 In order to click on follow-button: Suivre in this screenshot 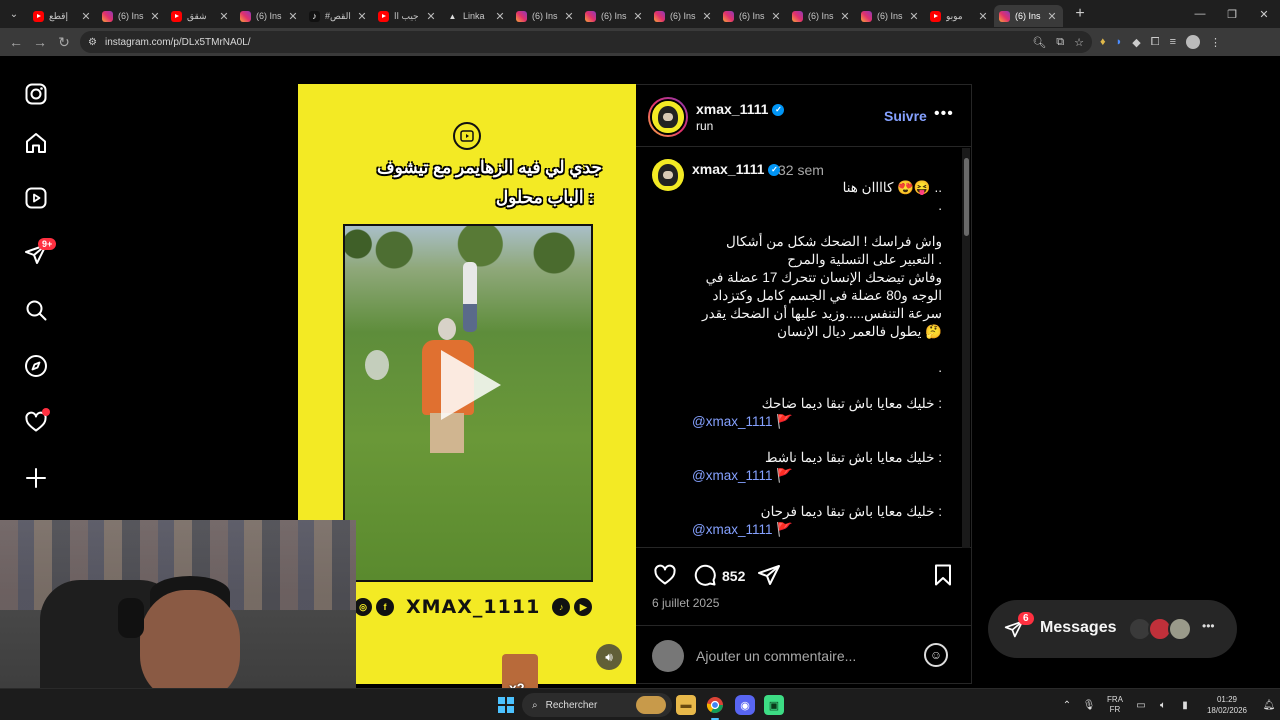, I will do `click(905, 116)`.